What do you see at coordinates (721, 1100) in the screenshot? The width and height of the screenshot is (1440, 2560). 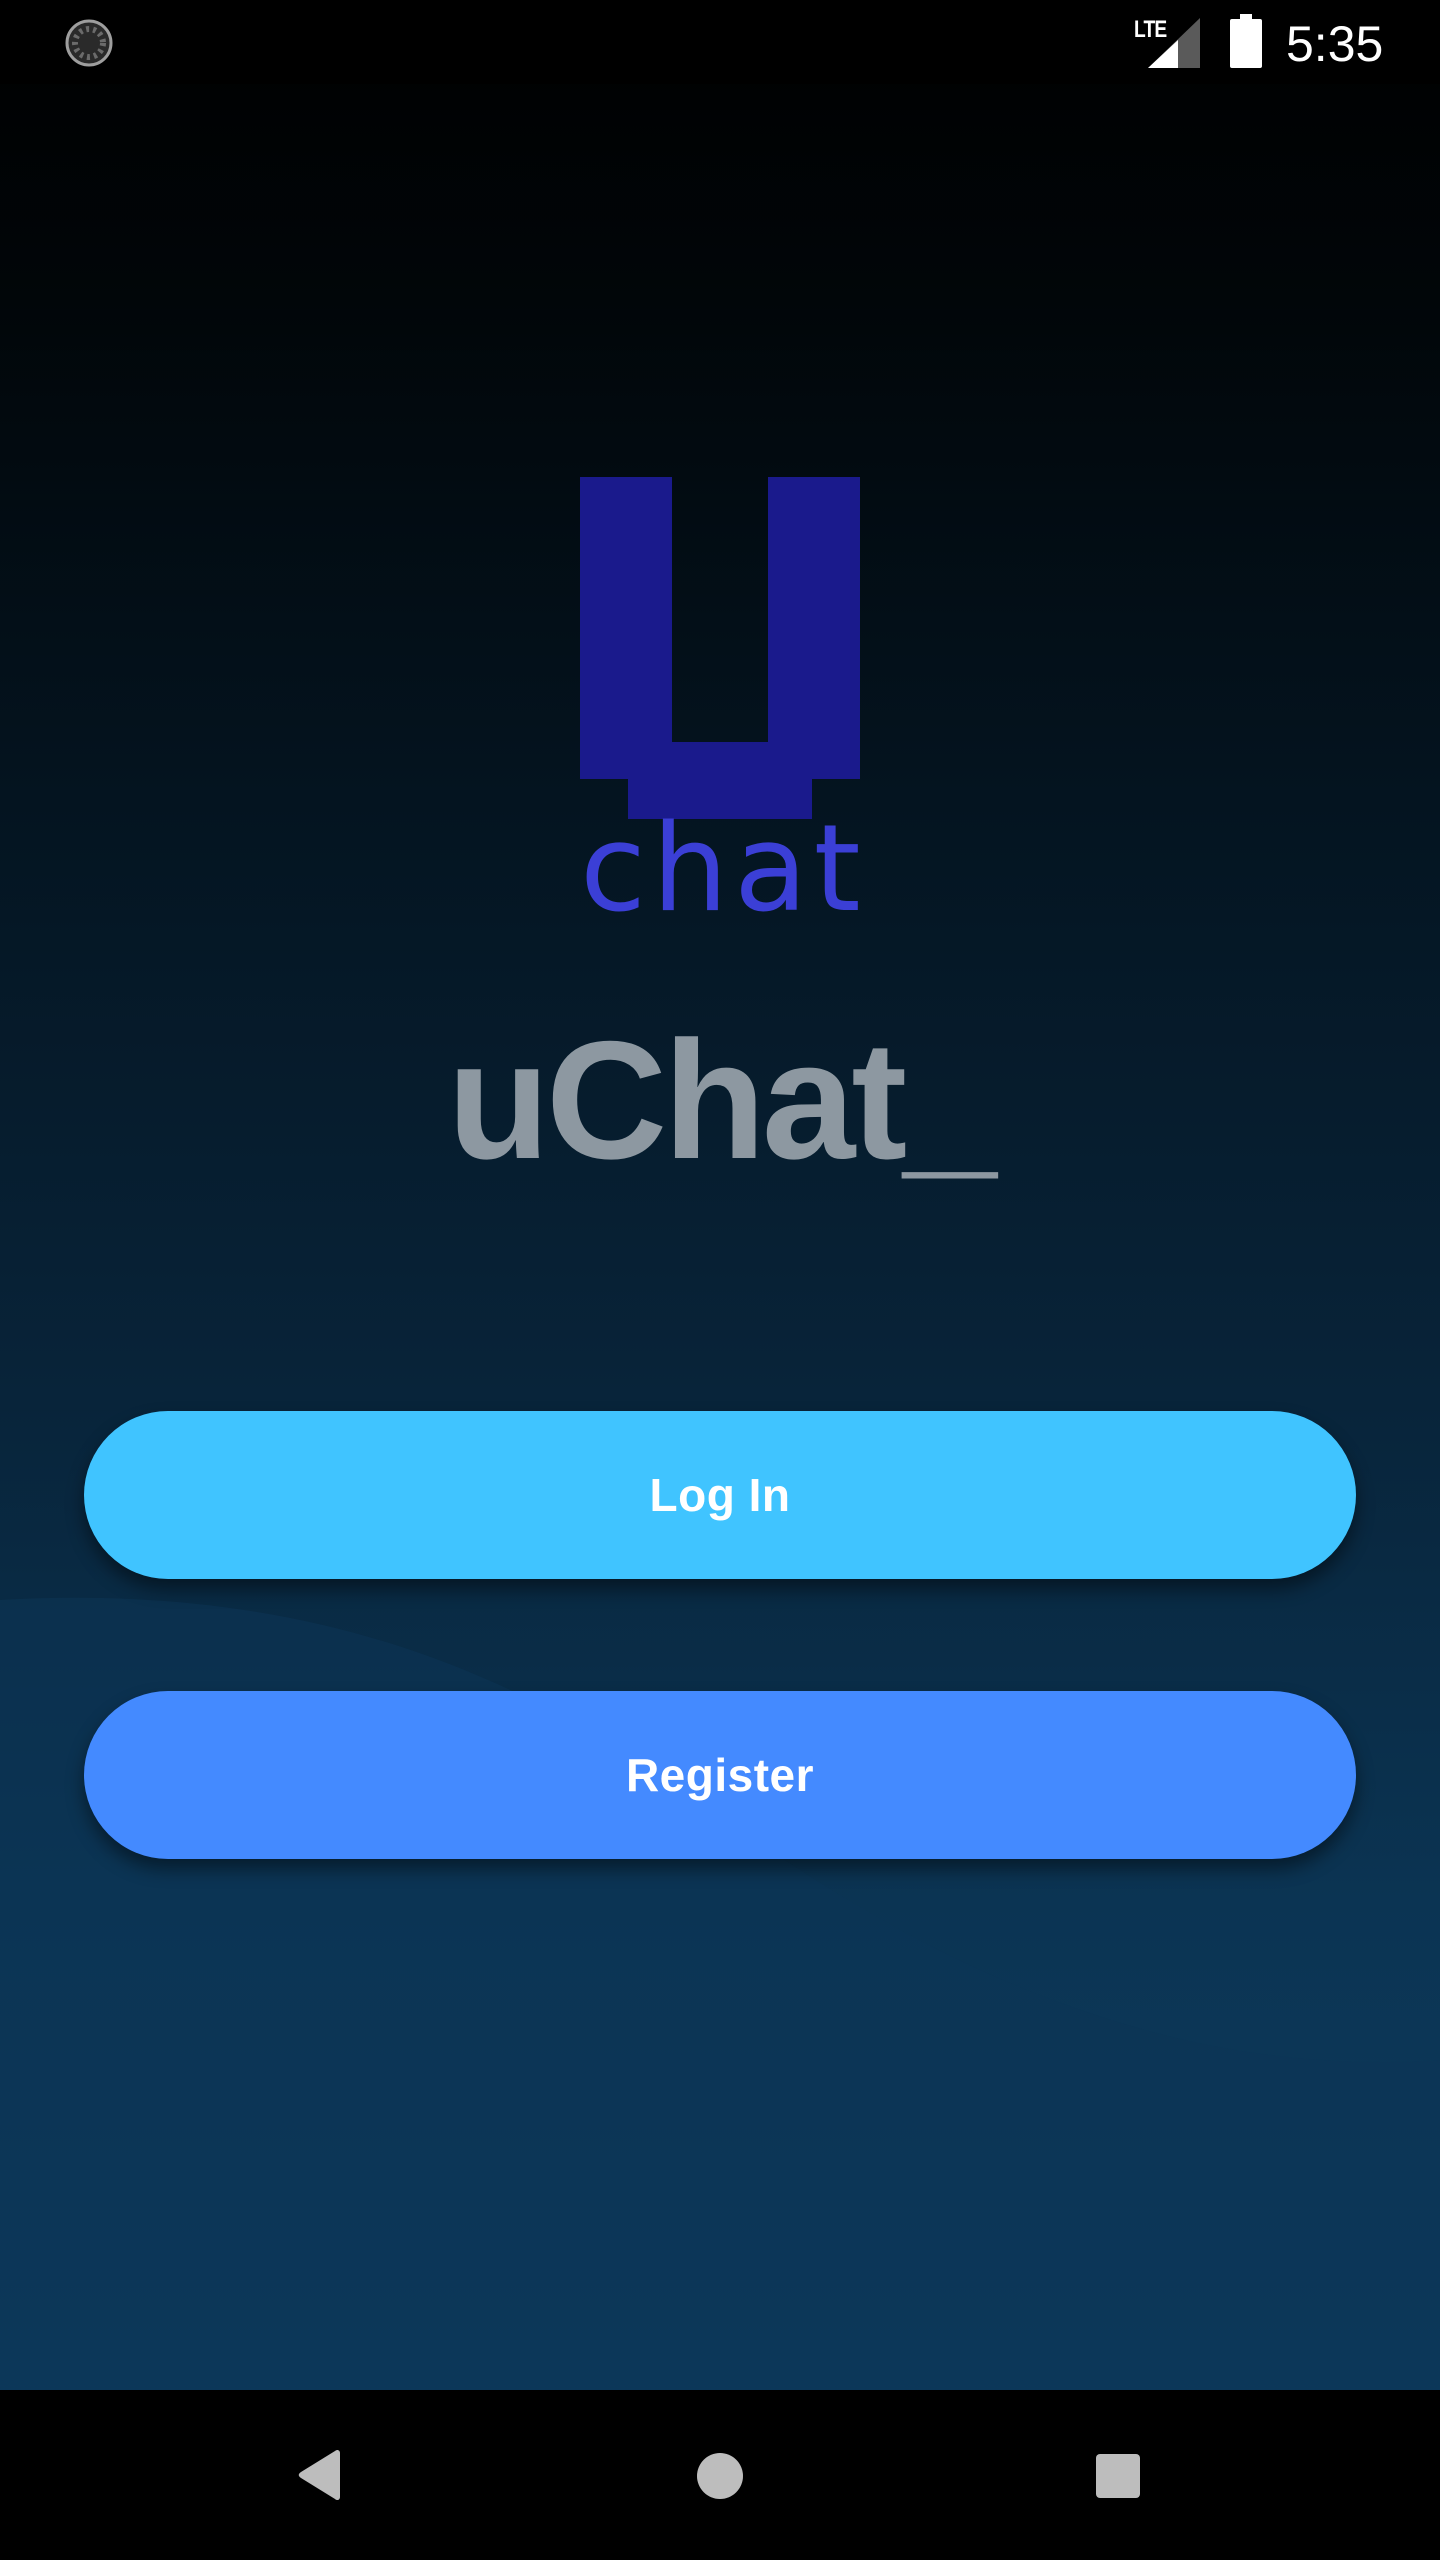 I see `app-title: uChat_` at bounding box center [721, 1100].